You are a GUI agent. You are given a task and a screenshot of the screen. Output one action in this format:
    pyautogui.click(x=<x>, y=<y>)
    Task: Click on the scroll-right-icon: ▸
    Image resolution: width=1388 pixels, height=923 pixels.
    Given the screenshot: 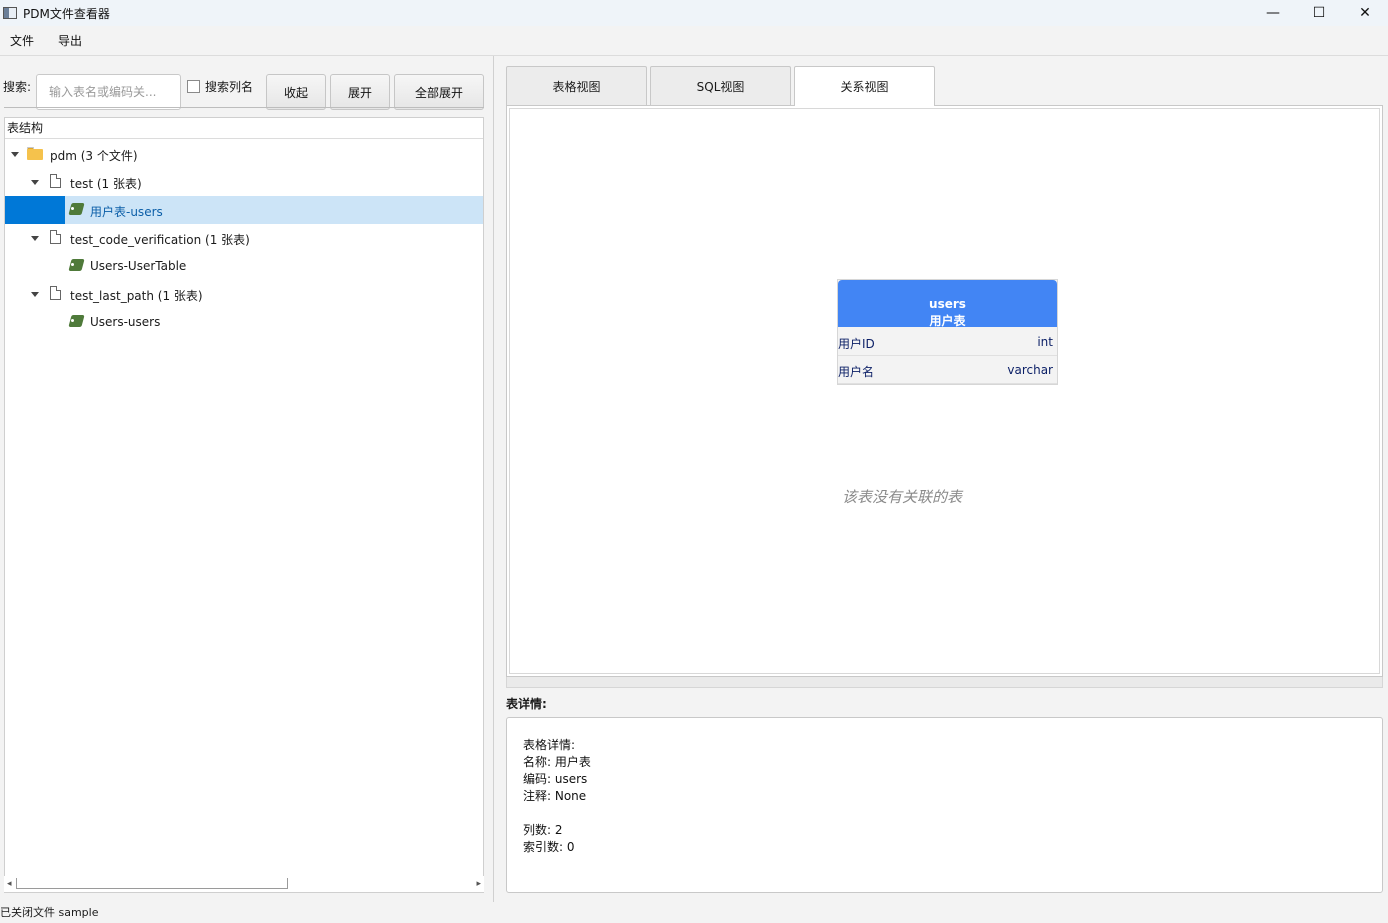 What is the action you would take?
    pyautogui.click(x=478, y=884)
    